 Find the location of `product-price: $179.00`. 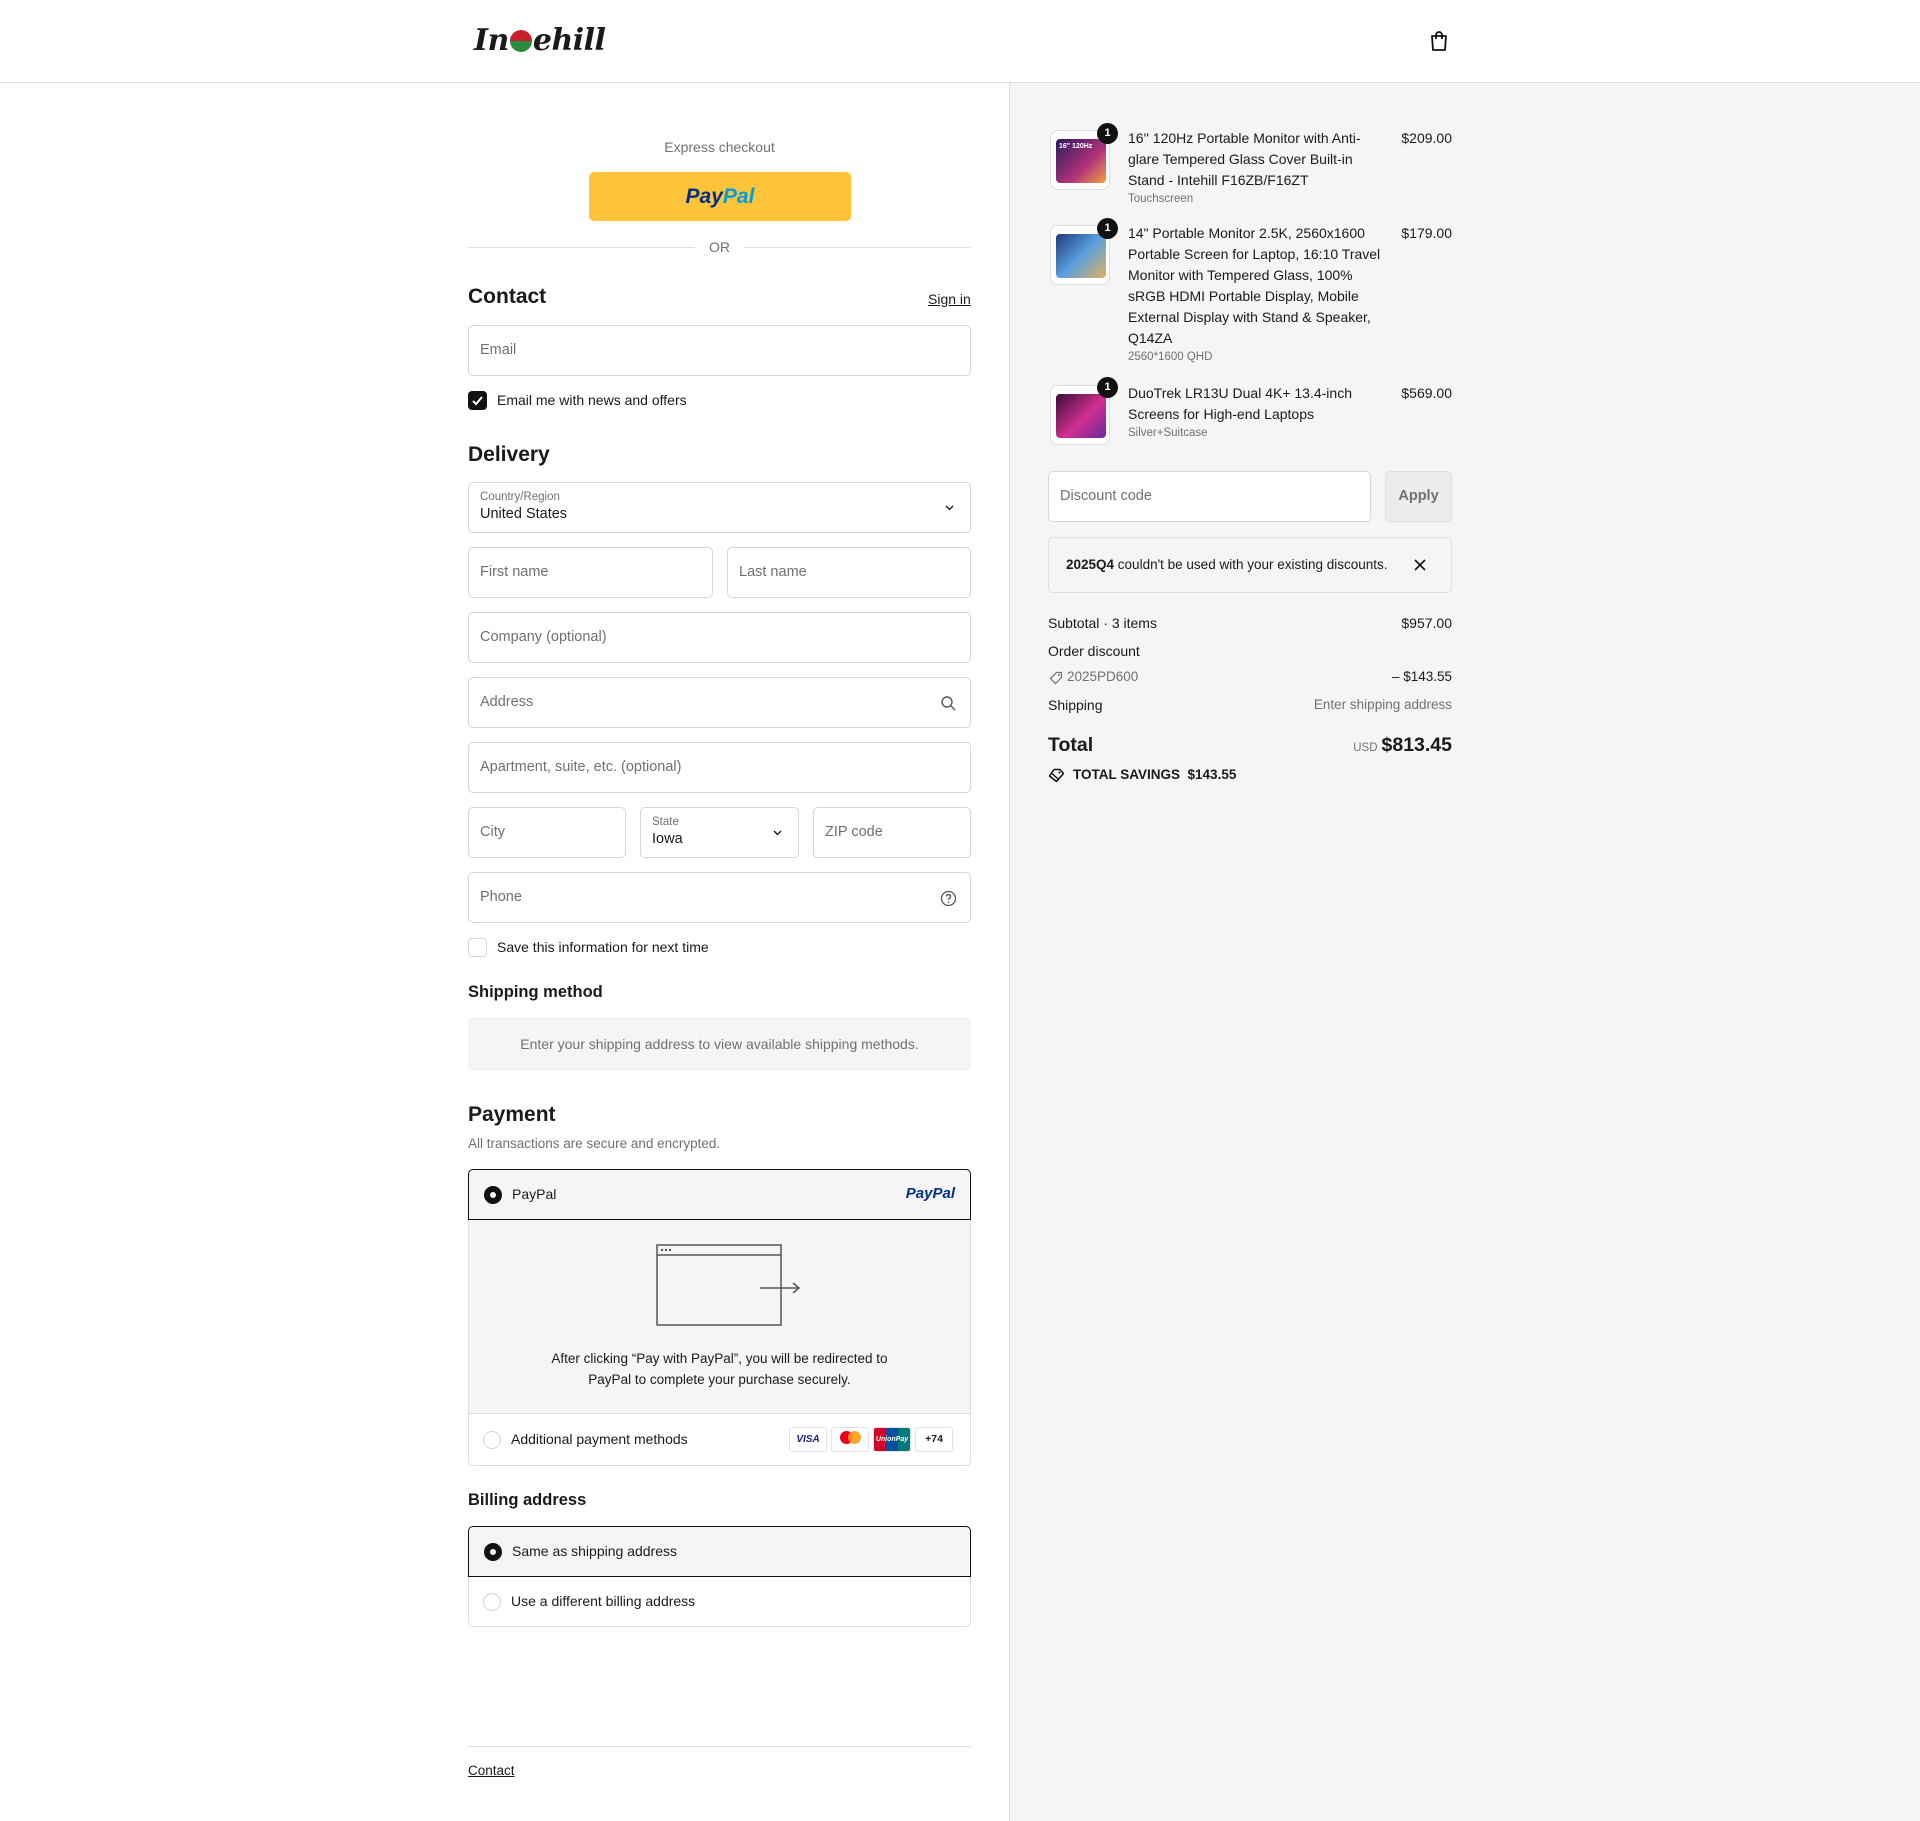

product-price: $179.00 is located at coordinates (1426, 233).